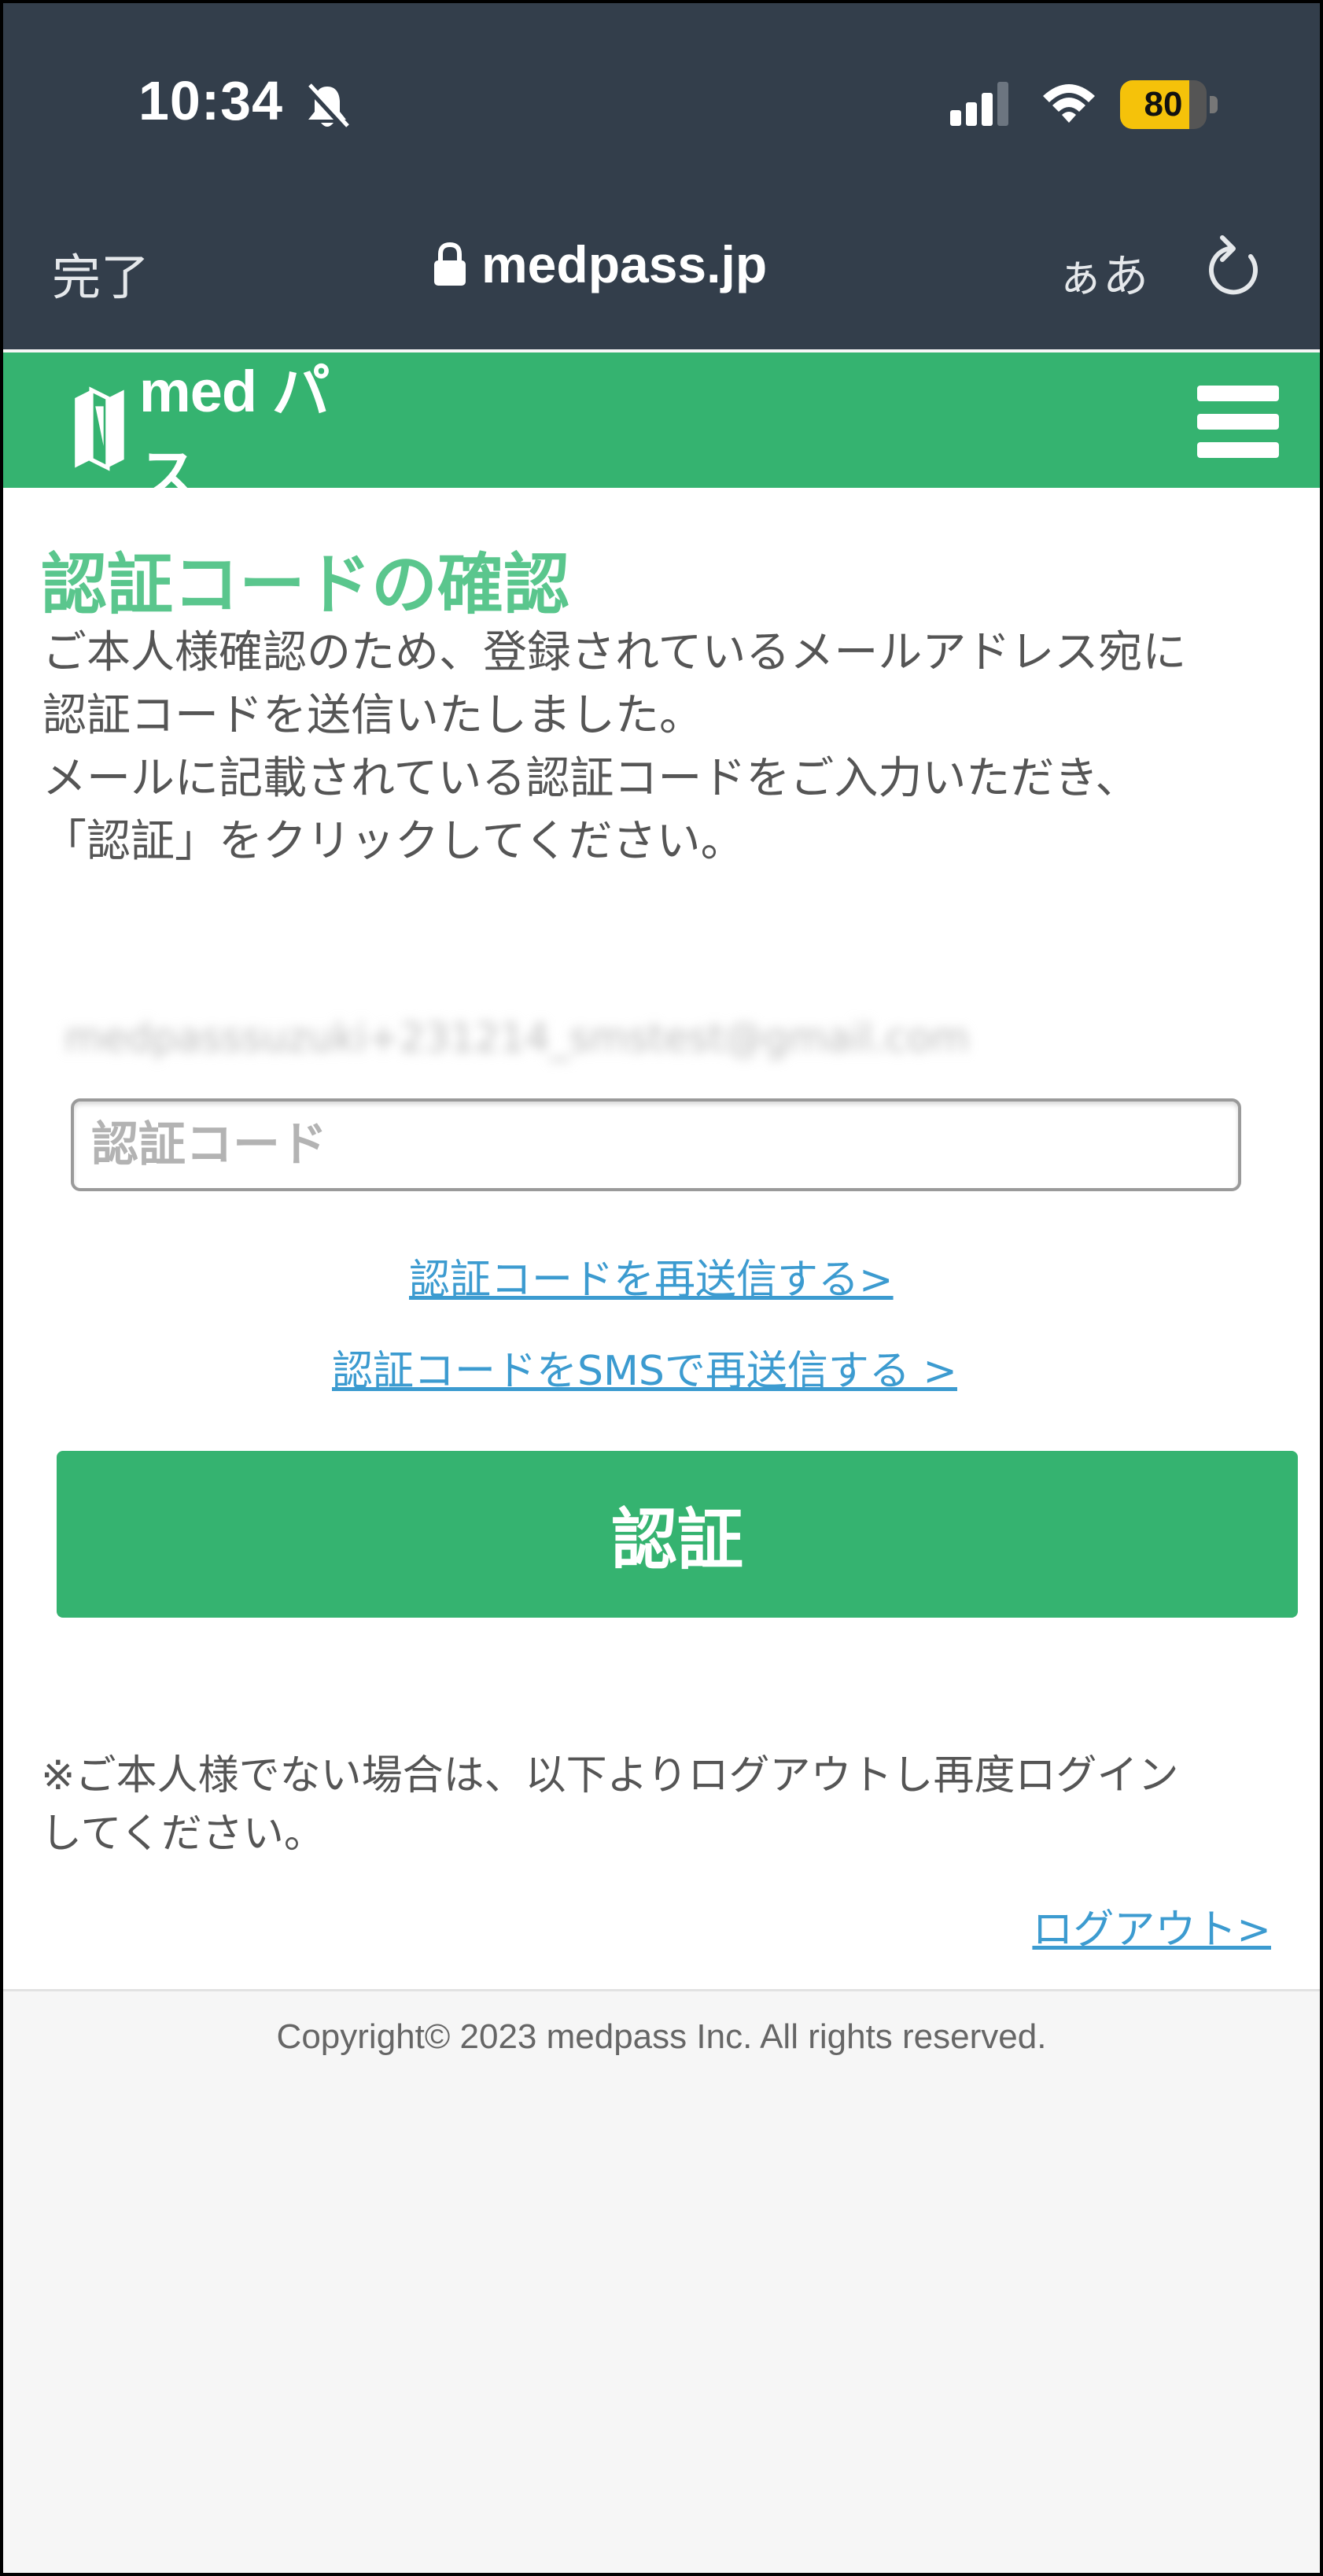 The image size is (1323, 2576). I want to click on description-line: 認証コードを送信いたしました。, so click(373, 715).